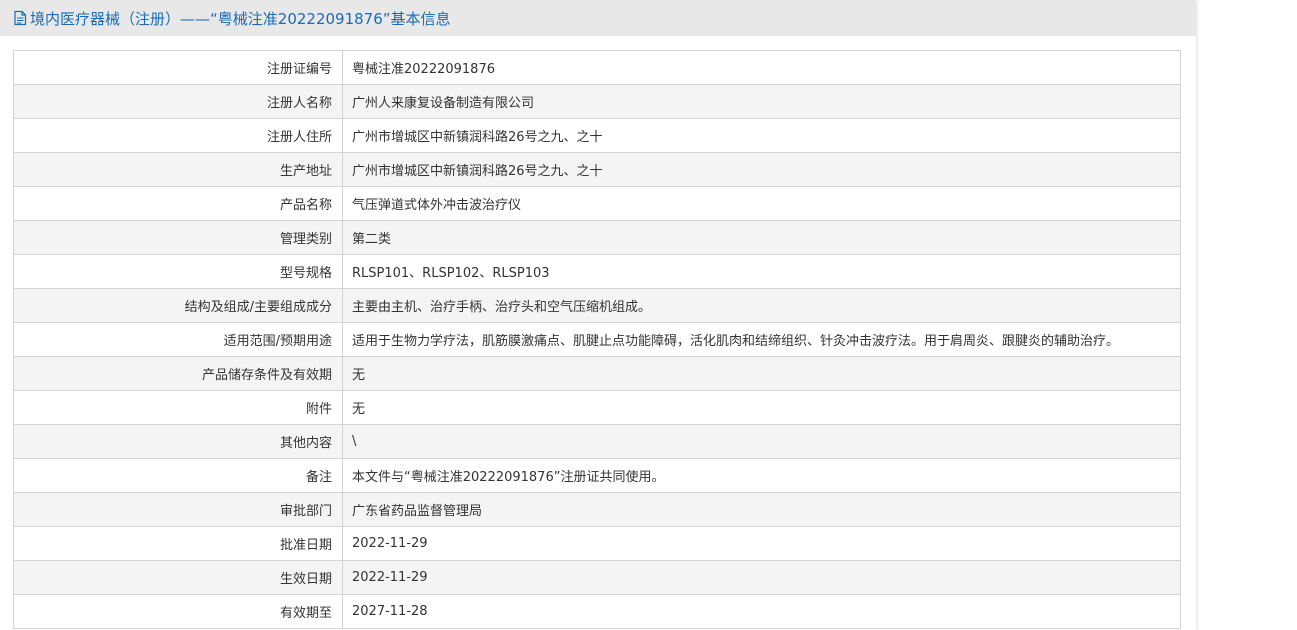 The width and height of the screenshot is (1297, 630). I want to click on table-row: 注册证编号 粤械注准20222091876, so click(597, 67).